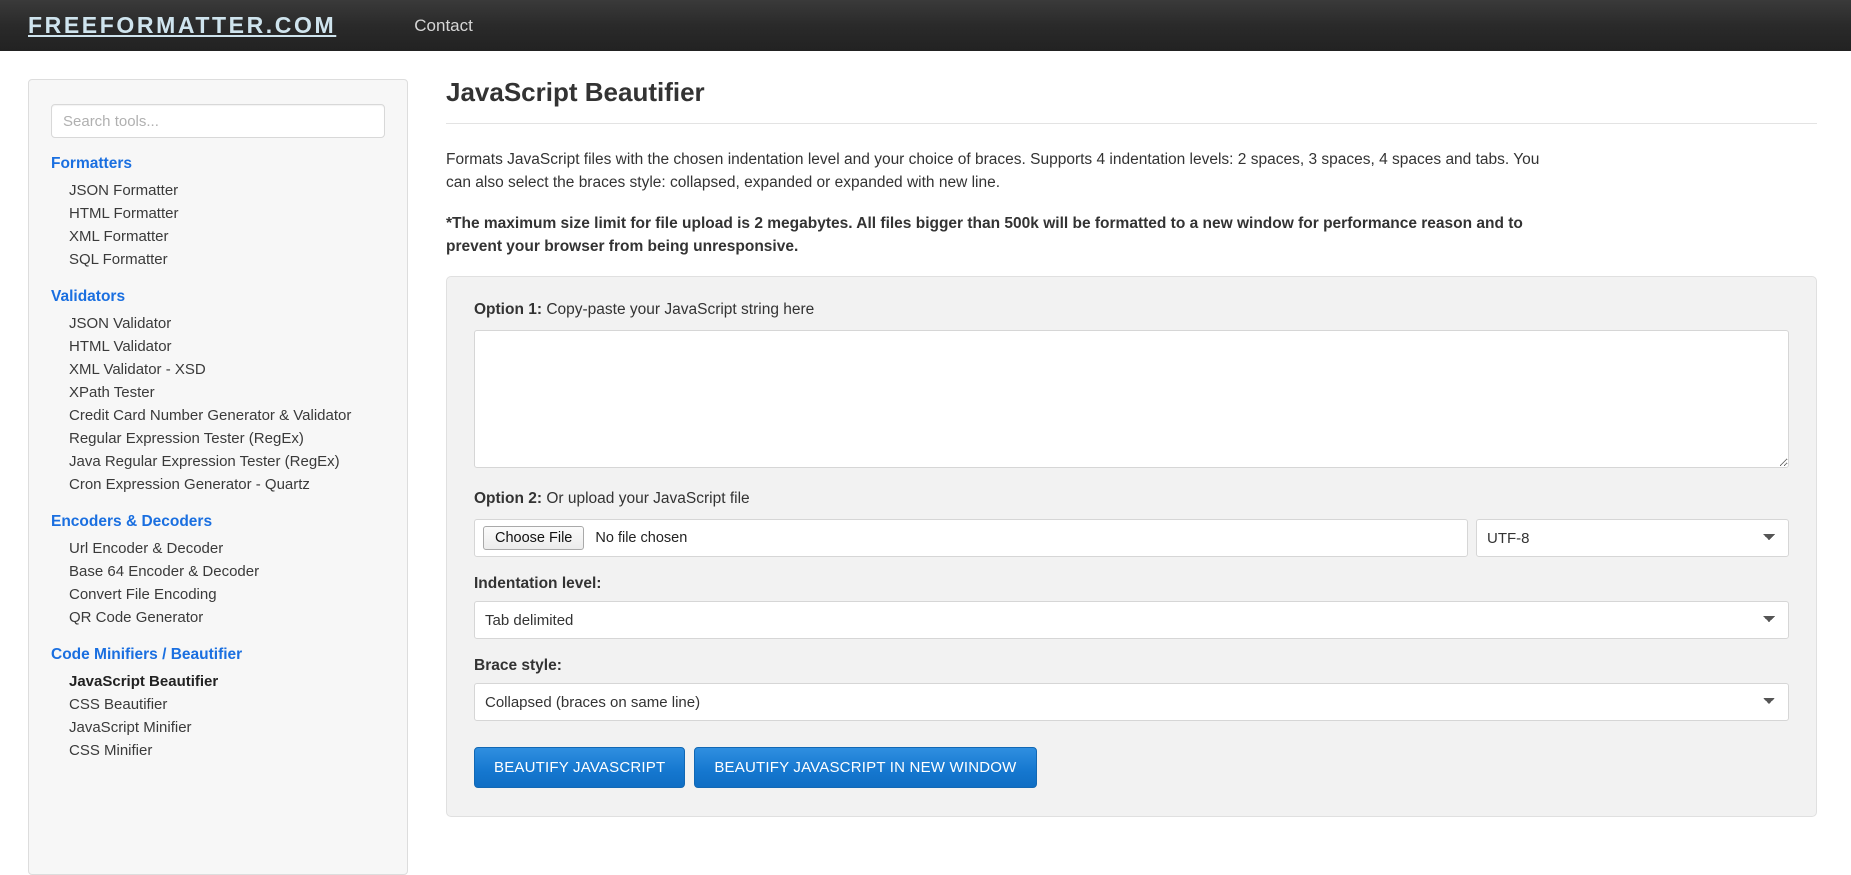 Image resolution: width=1851 pixels, height=875 pixels. What do you see at coordinates (227, 750) in the screenshot?
I see `sidebar-item-css-minifier: CSS Minifier` at bounding box center [227, 750].